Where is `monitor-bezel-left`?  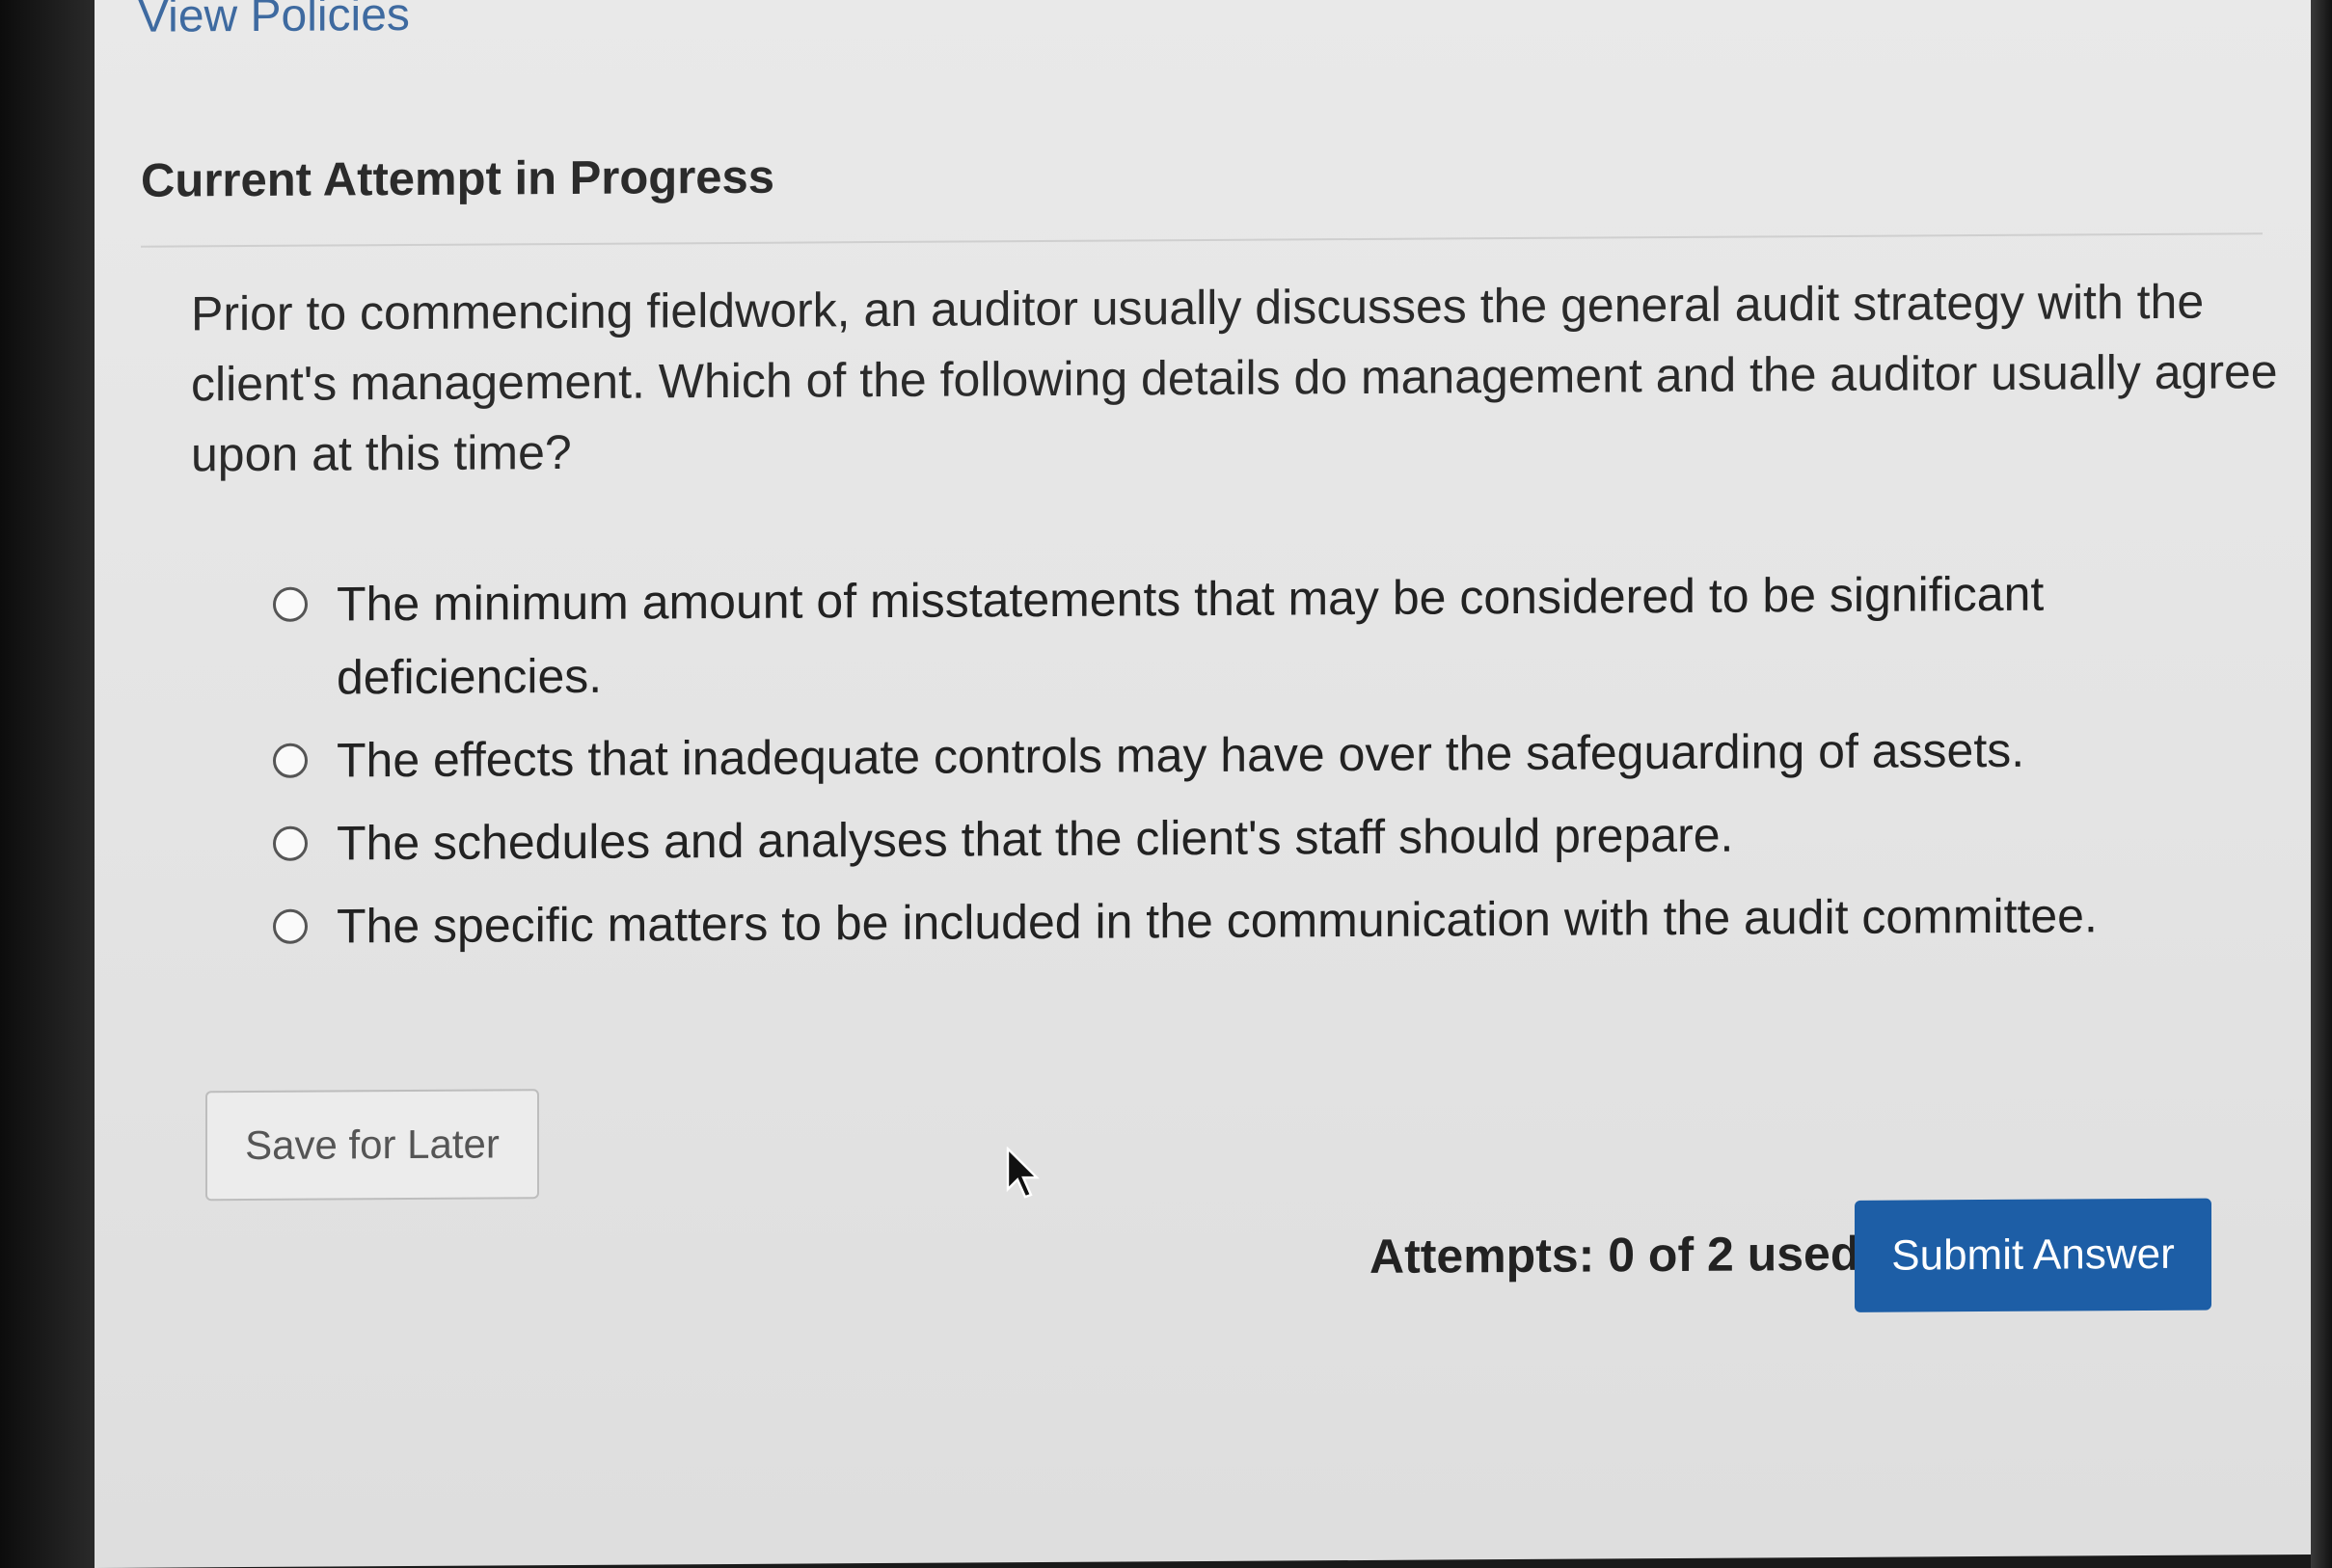 monitor-bezel-left is located at coordinates (47, 784).